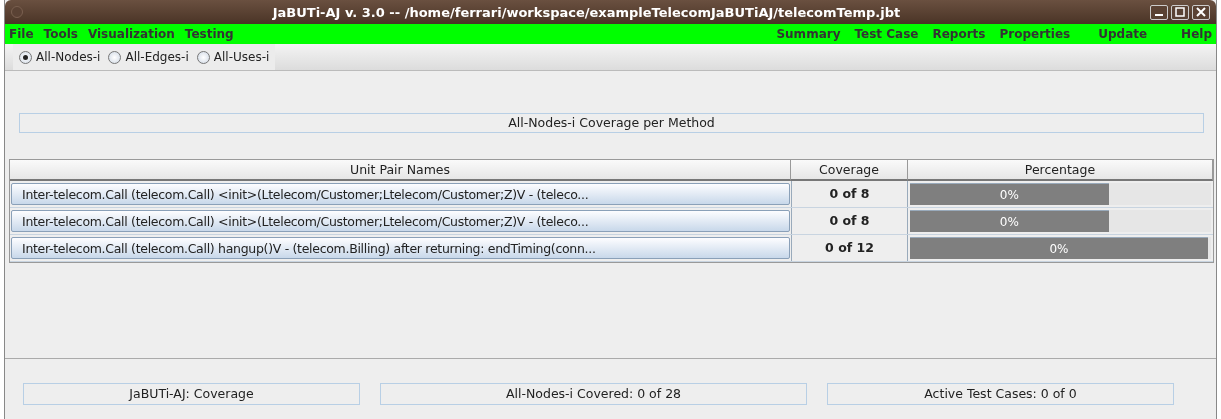 This screenshot has width=1221, height=419. I want to click on close-icon, so click(1201, 12).